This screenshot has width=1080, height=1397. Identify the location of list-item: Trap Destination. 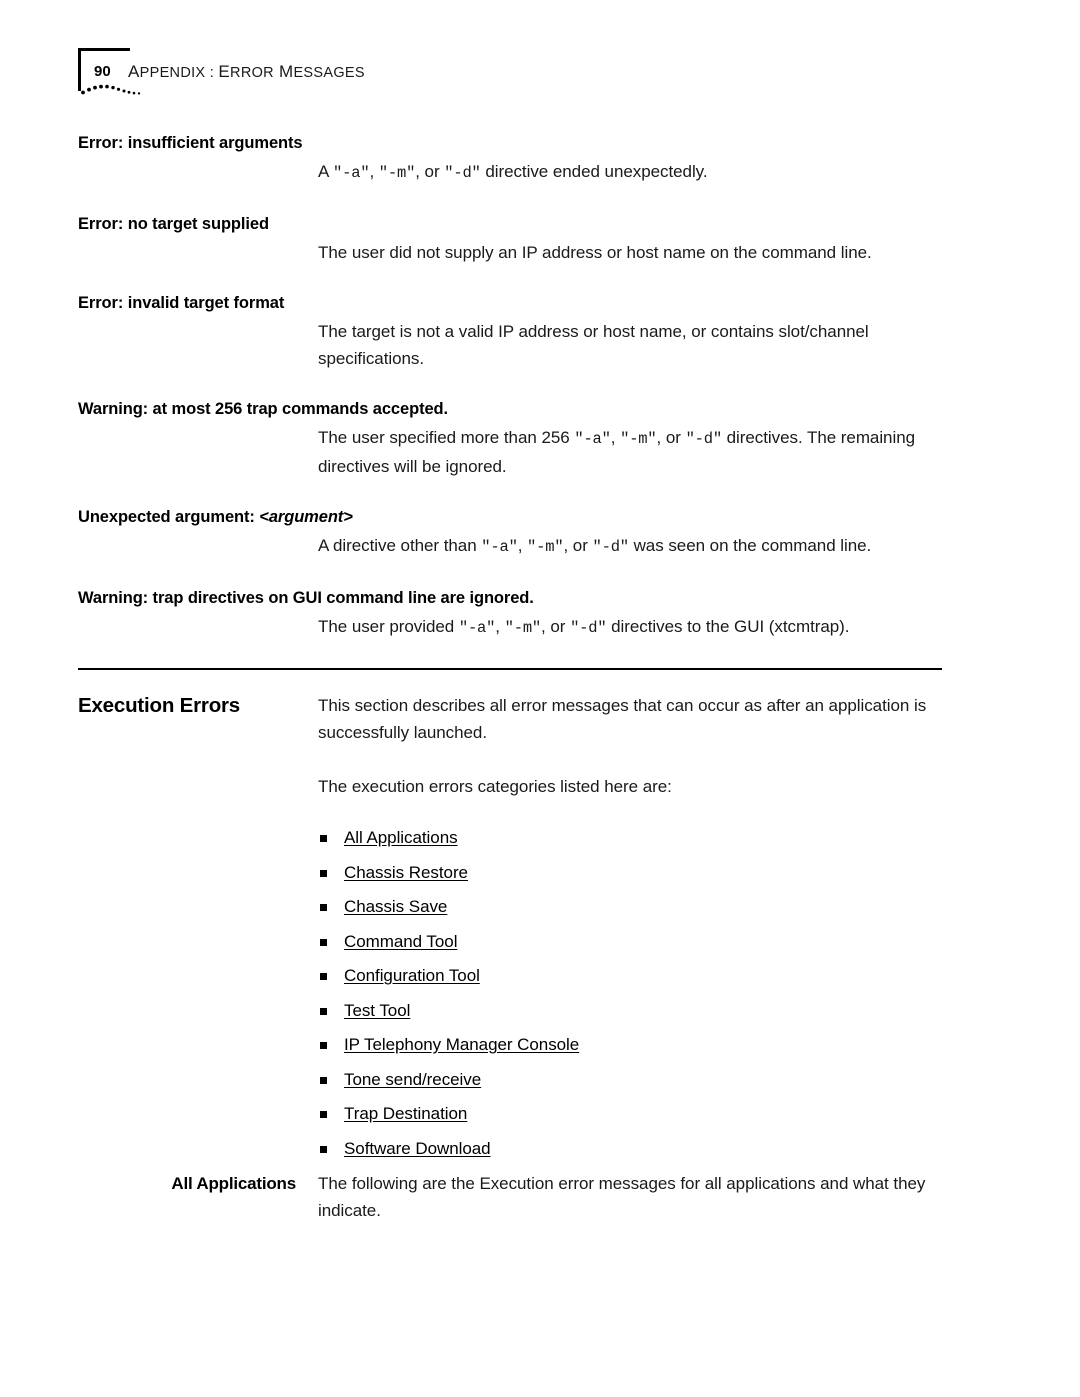
(630, 1113).